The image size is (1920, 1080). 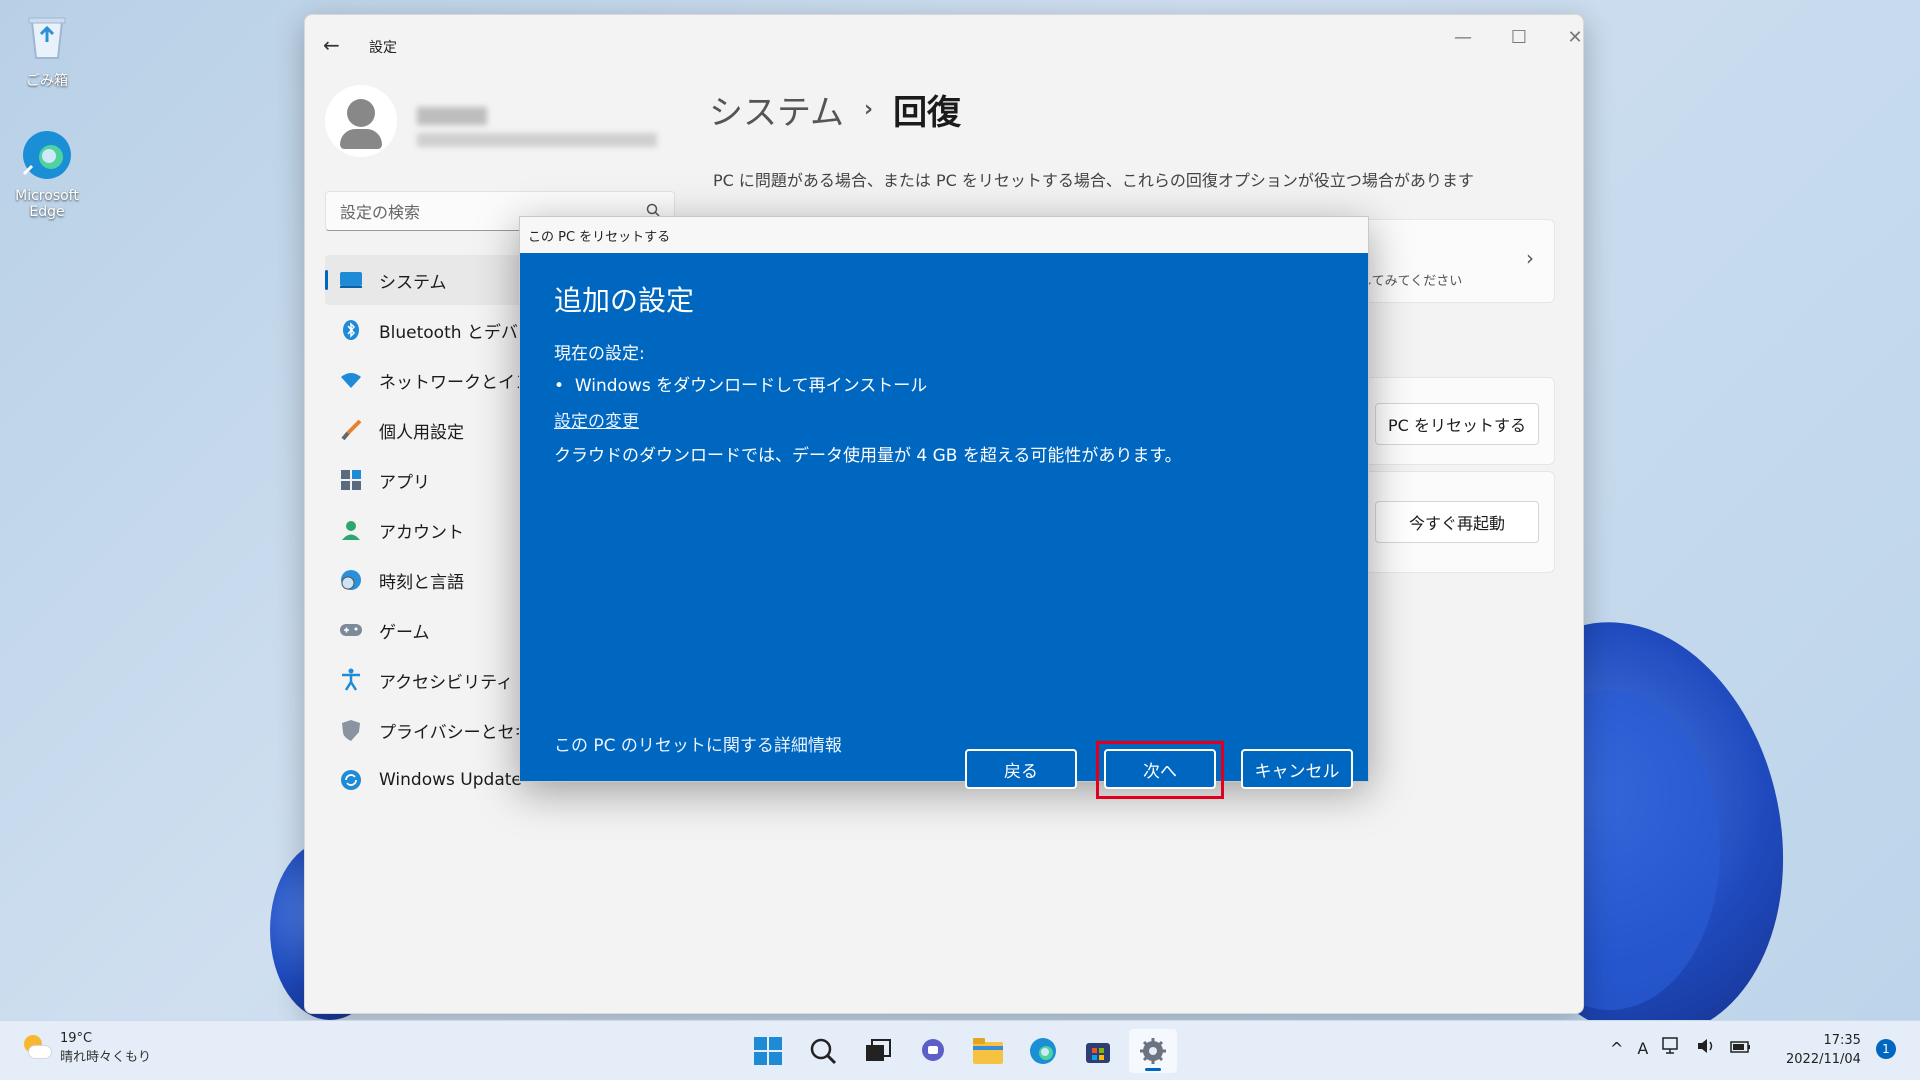 I want to click on monitor-icon, so click(x=351, y=280).